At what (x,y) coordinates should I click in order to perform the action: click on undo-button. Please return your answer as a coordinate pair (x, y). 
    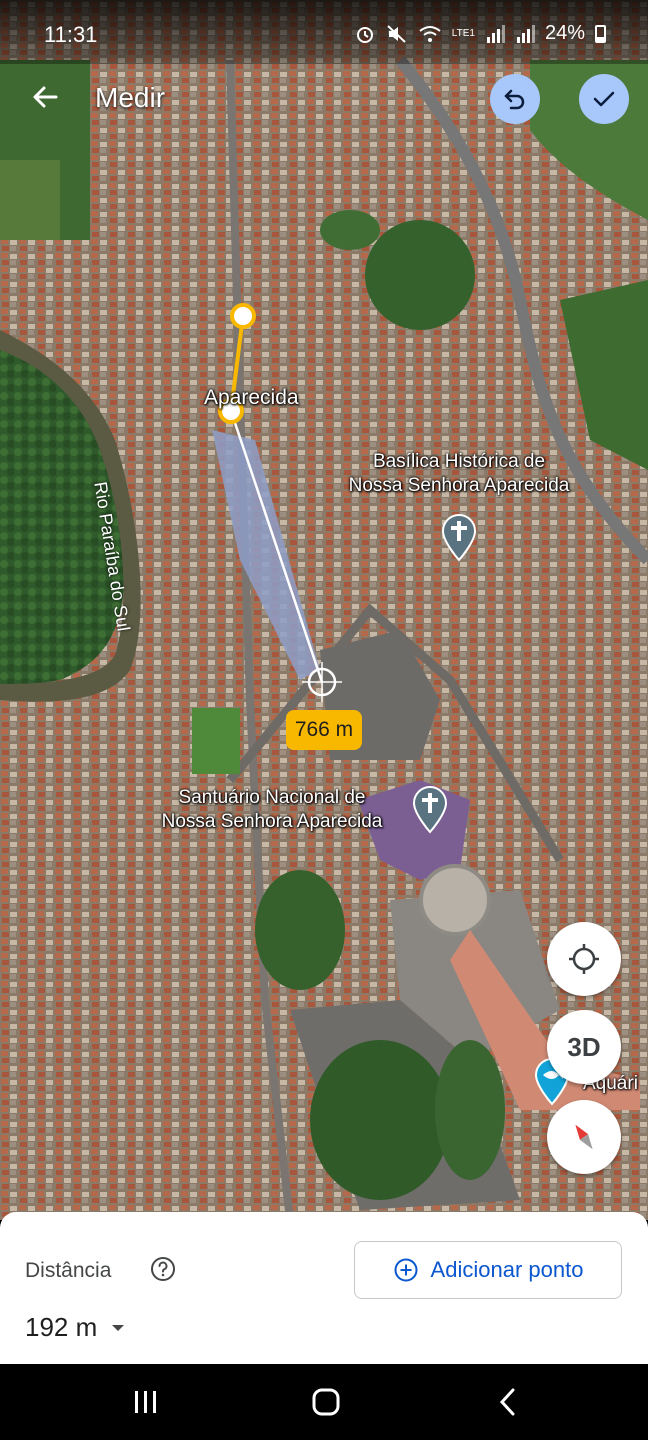
    Looking at the image, I should click on (515, 99).